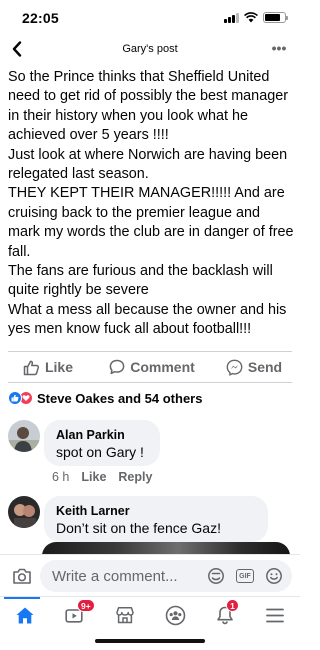 Image resolution: width=320 pixels, height=650 pixels. I want to click on comment-text: spot on Gary !, so click(100, 452).